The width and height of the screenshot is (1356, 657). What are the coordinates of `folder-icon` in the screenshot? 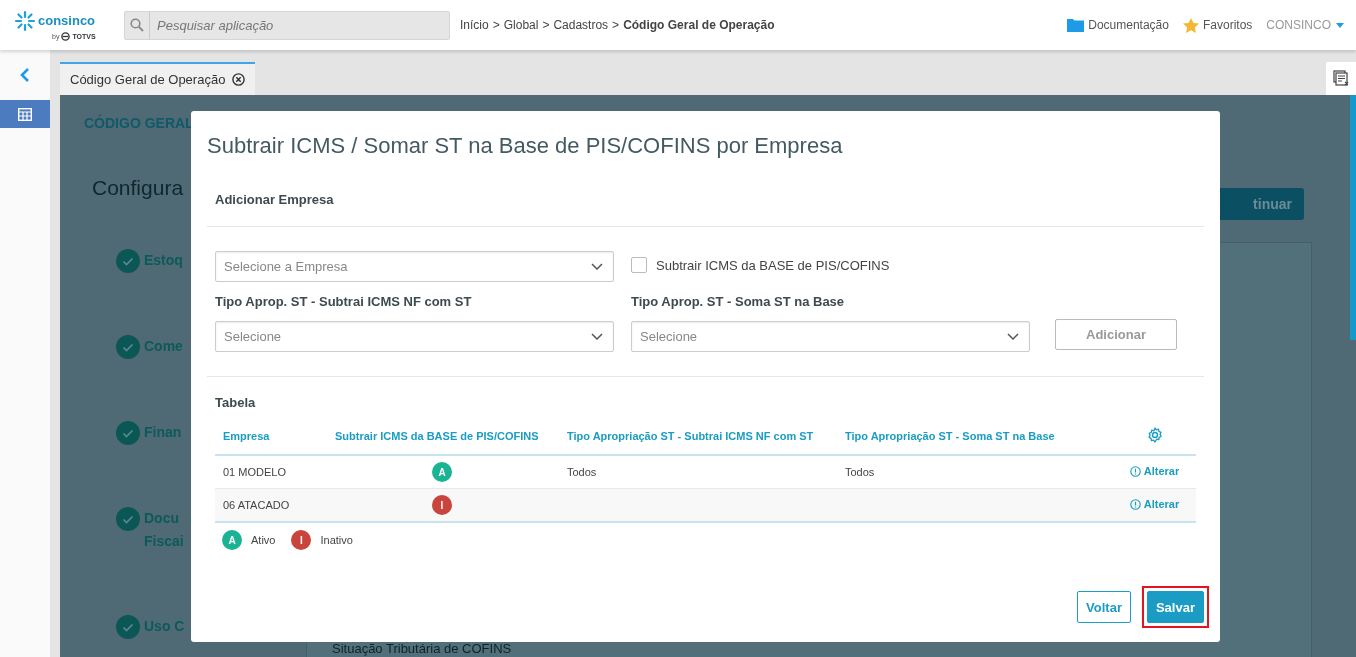 It's located at (1076, 25).